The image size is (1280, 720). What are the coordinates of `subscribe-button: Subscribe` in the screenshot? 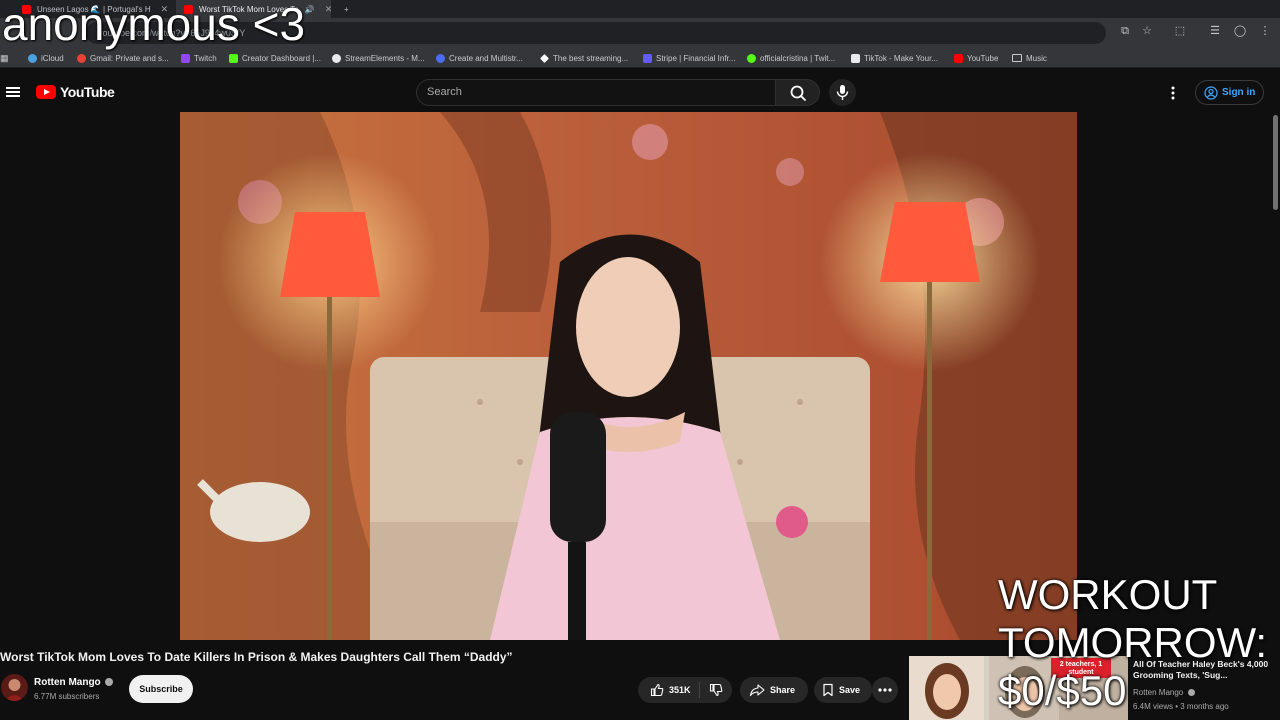 It's located at (161, 689).